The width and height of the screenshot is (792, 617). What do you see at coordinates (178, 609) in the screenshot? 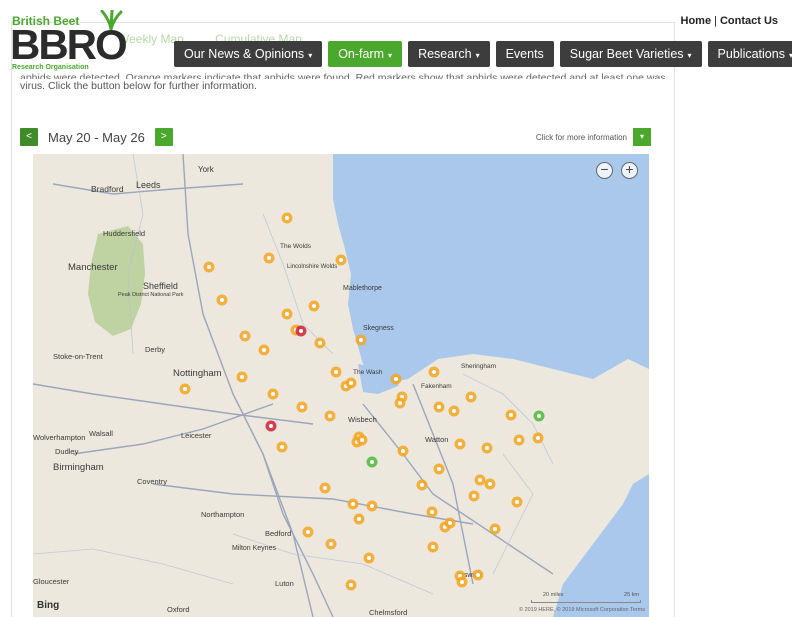
I see `map-label: Oxford` at bounding box center [178, 609].